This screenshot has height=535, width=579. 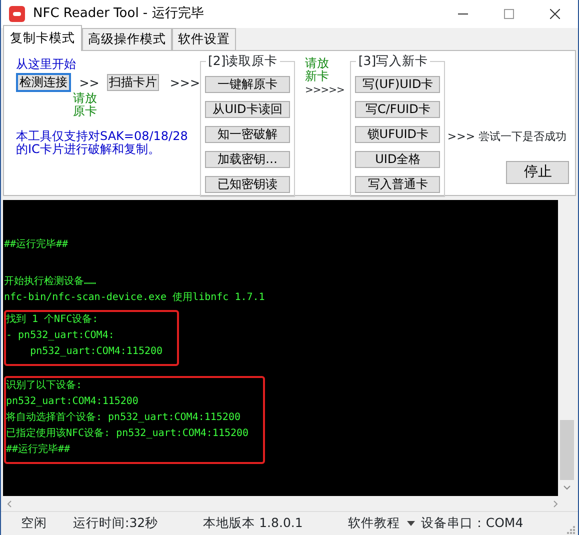 What do you see at coordinates (570, 529) in the screenshot?
I see `resize-grip-icon` at bounding box center [570, 529].